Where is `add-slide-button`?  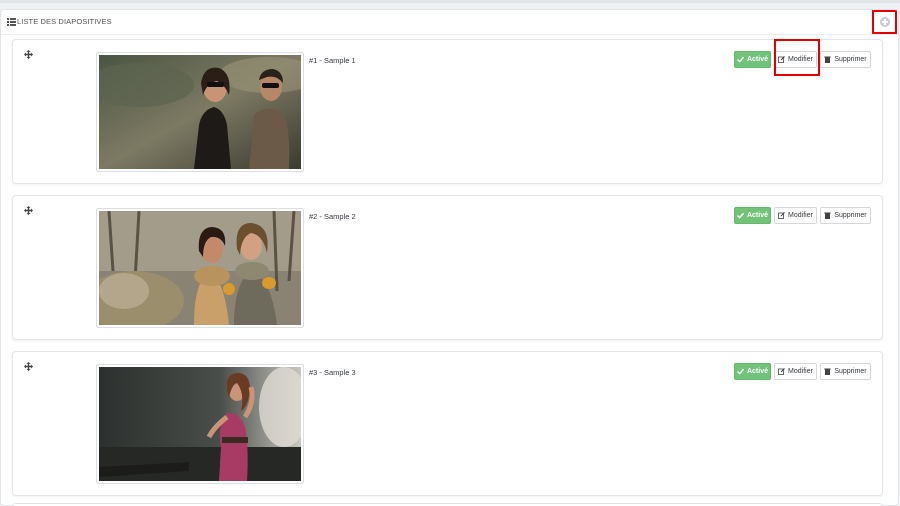 add-slide-button is located at coordinates (884, 22).